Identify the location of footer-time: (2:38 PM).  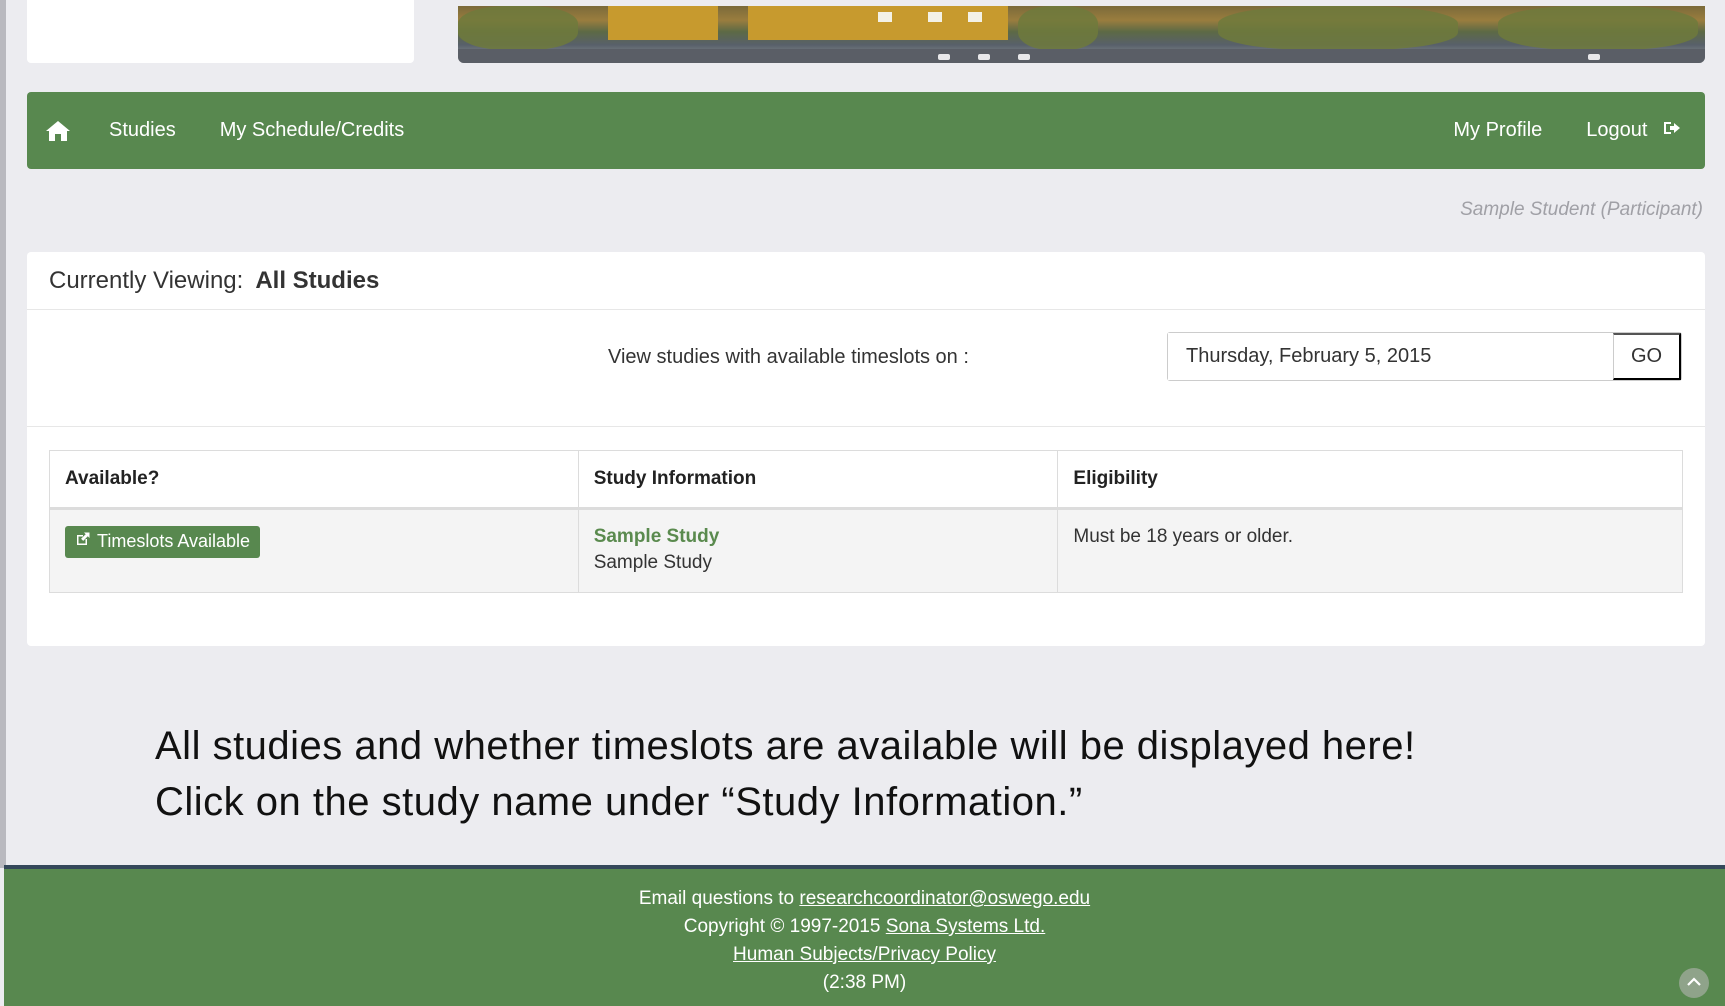
(864, 982).